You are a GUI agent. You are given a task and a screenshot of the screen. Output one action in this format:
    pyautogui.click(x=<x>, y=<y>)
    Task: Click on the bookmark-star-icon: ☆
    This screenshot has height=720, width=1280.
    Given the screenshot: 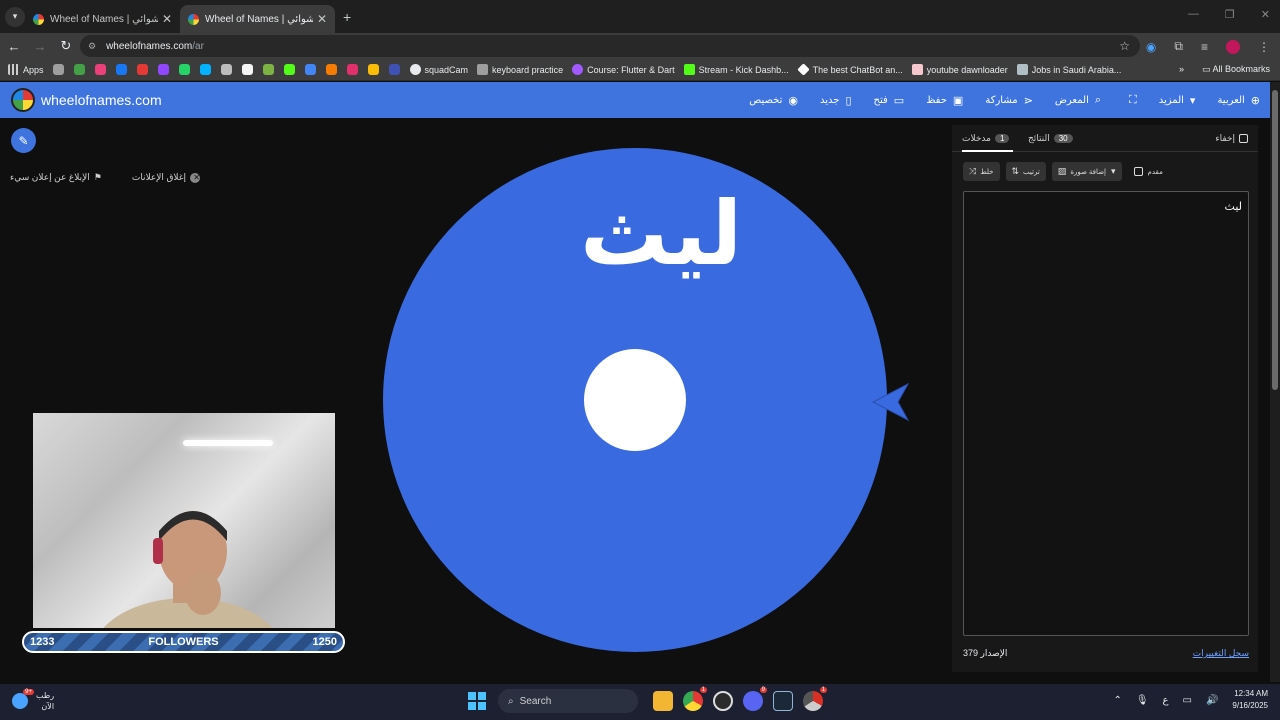 What is the action you would take?
    pyautogui.click(x=1124, y=46)
    